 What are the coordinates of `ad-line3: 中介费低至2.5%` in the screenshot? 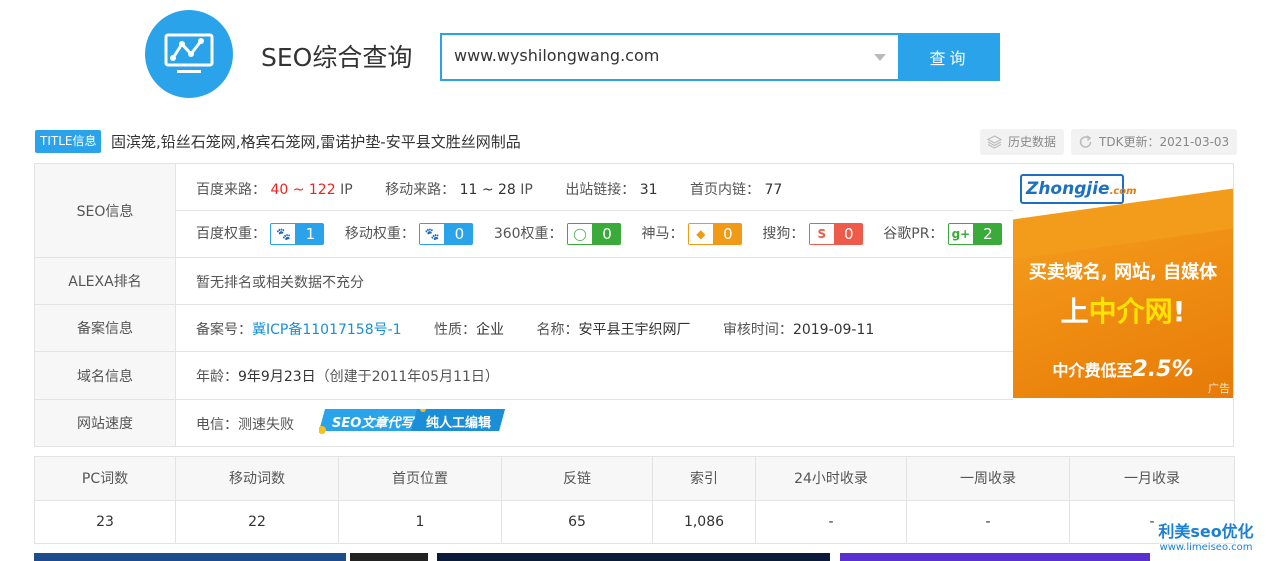 It's located at (1123, 369).